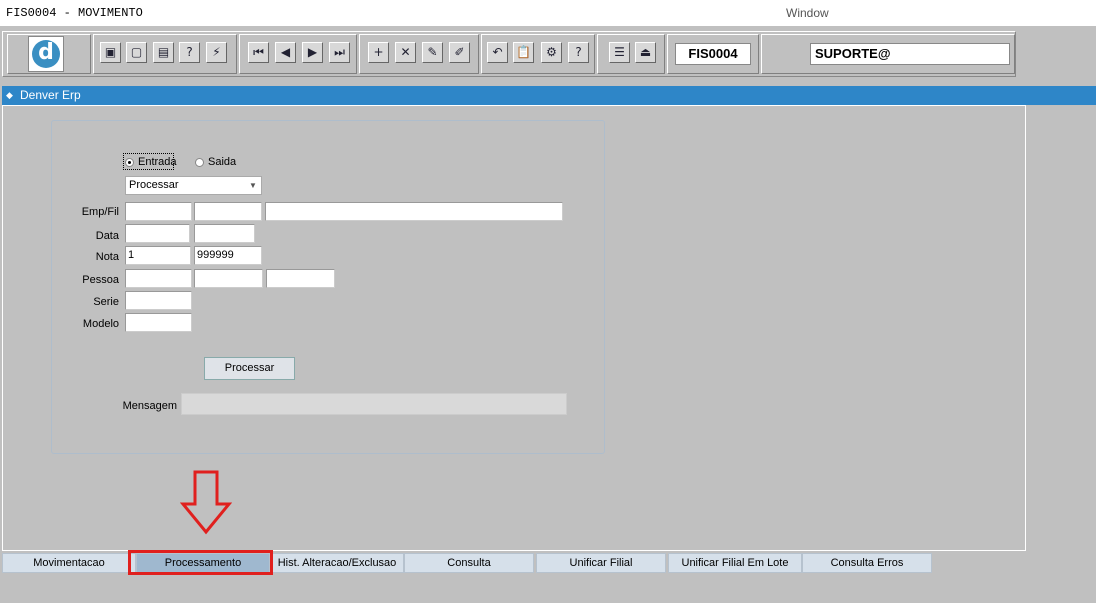 The image size is (1096, 603). Describe the element at coordinates (100, 324) in the screenshot. I see `modelo-label: Modelo` at that location.